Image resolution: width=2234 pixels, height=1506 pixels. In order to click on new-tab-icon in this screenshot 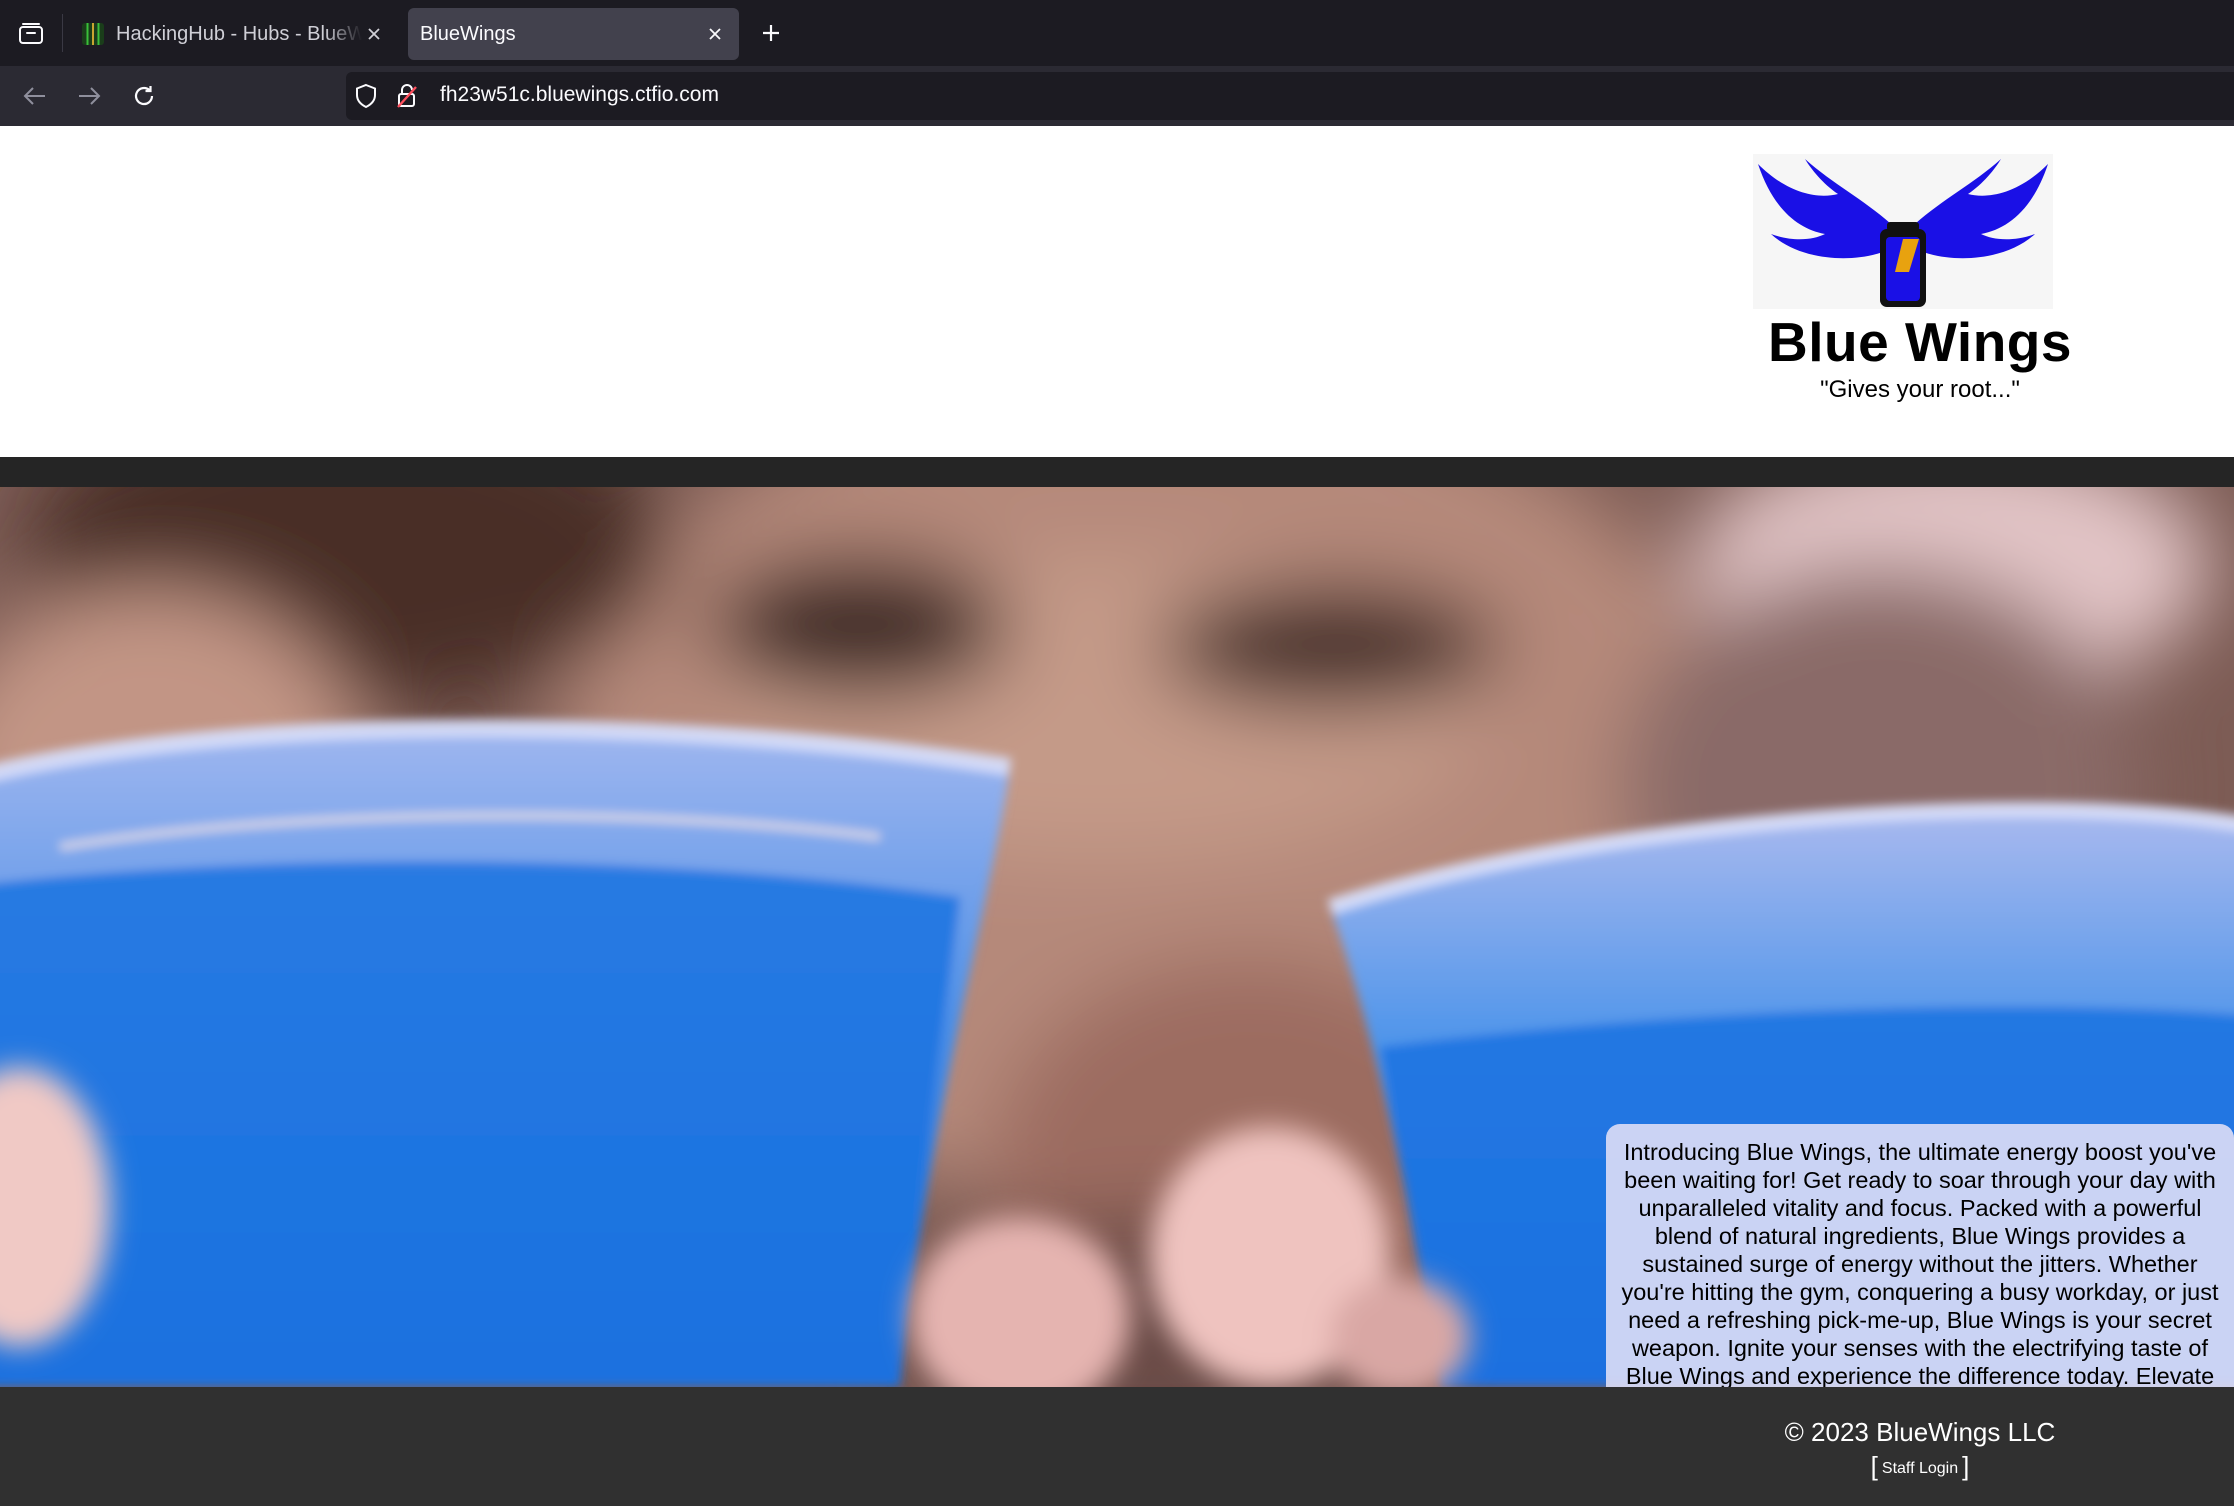, I will do `click(771, 33)`.